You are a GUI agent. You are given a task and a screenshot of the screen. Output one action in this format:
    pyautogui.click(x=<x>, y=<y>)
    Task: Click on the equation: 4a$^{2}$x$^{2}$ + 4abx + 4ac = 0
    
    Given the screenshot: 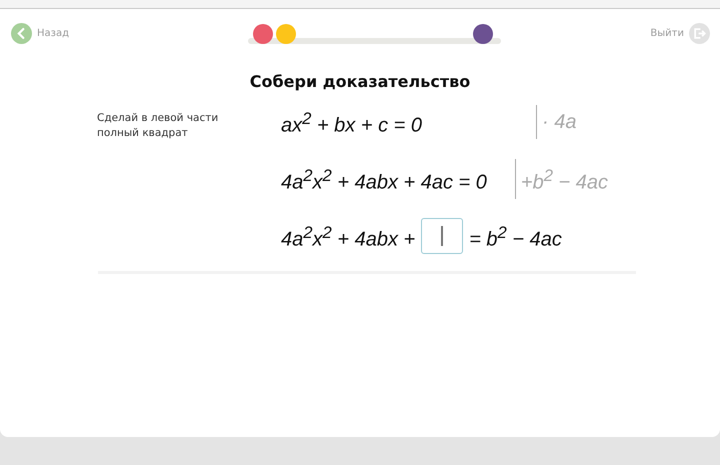 What is the action you would take?
    pyautogui.click(x=384, y=180)
    